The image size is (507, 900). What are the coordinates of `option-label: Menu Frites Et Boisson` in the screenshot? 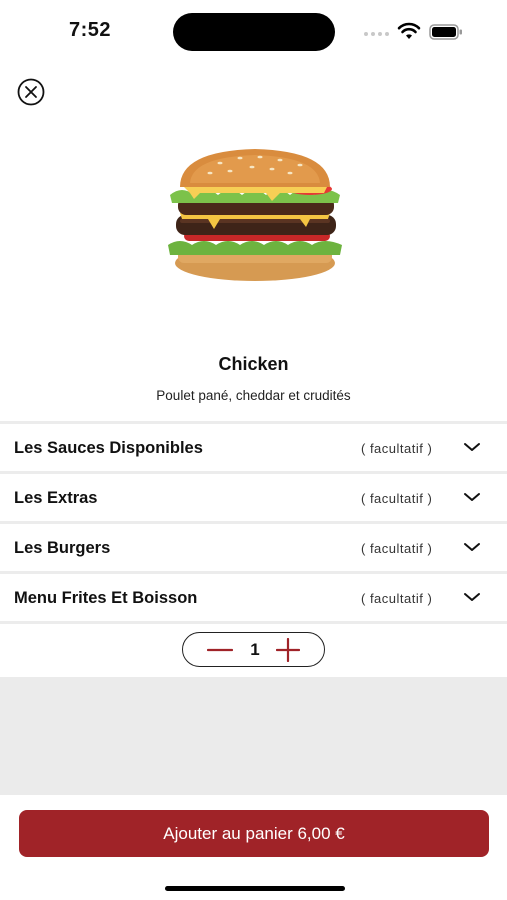 It's located at (106, 598).